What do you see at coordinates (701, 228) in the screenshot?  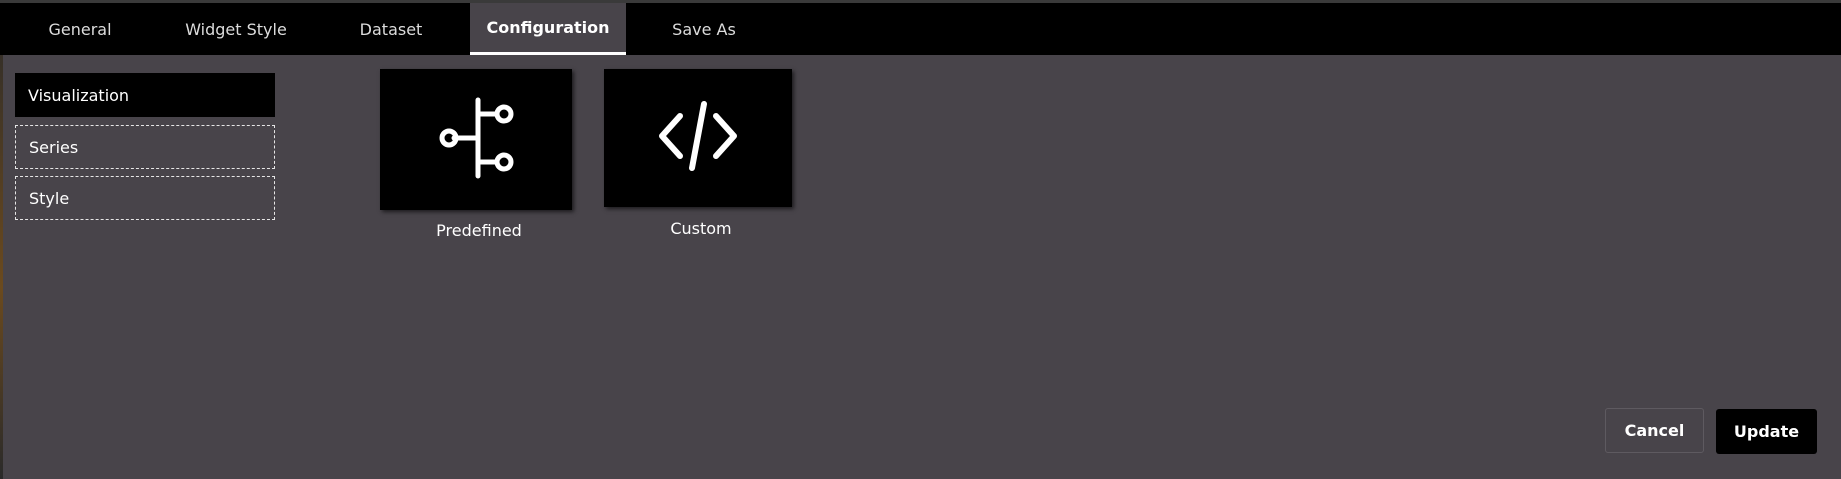 I see `option-custom-label: Custom` at bounding box center [701, 228].